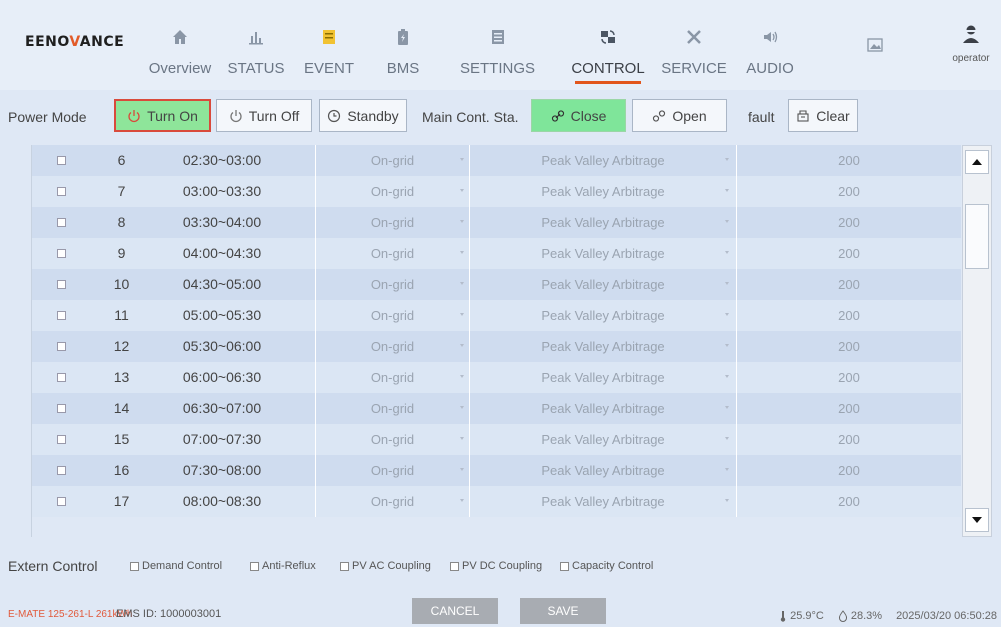 The image size is (1001, 627). Describe the element at coordinates (169, 614) in the screenshot. I see `ems-id-label: EMS ID: 1000003001` at that location.